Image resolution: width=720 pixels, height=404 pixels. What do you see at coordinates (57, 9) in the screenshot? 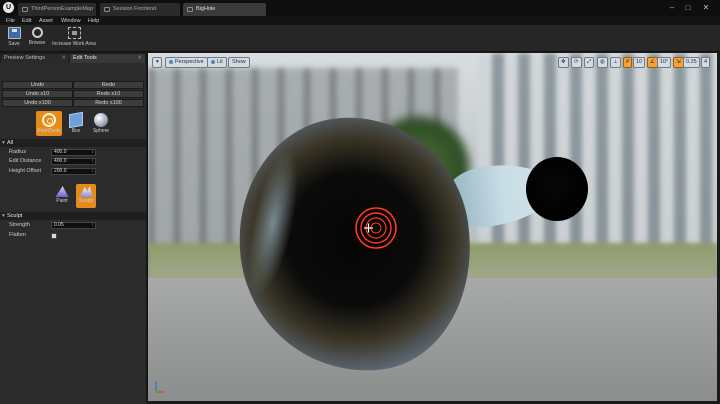
I see `tab-thirdperson-map: ThirdPersonExampleMap` at bounding box center [57, 9].